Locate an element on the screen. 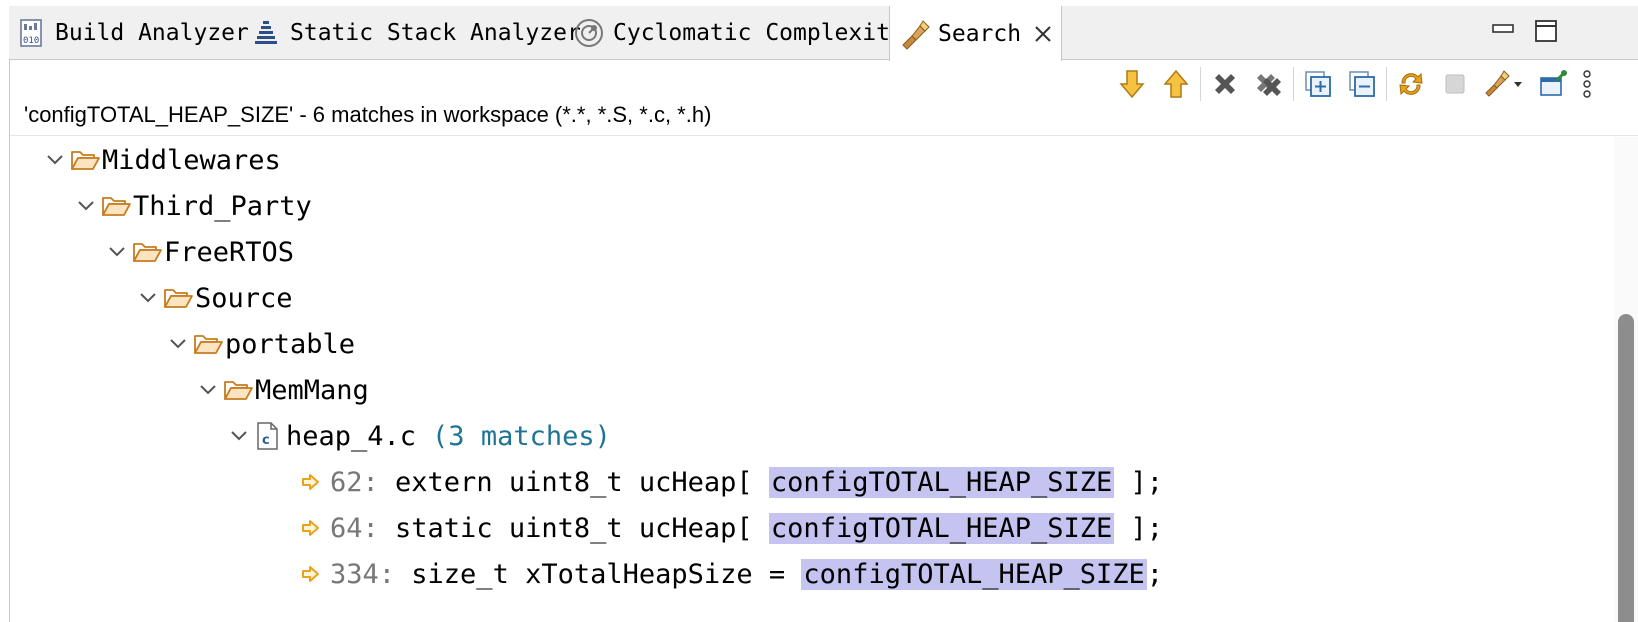  collapse-all-button is located at coordinates (1362, 84).